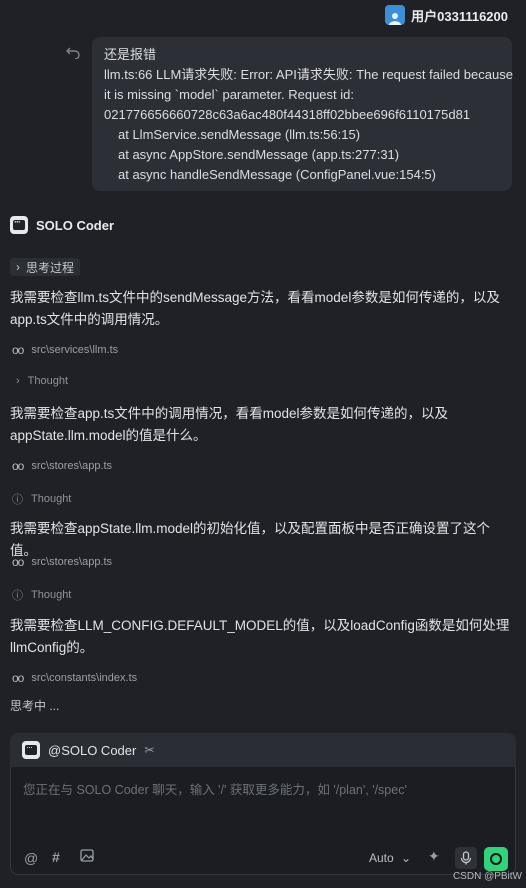 The image size is (526, 888). What do you see at coordinates (87, 857) in the screenshot?
I see `image-icon` at bounding box center [87, 857].